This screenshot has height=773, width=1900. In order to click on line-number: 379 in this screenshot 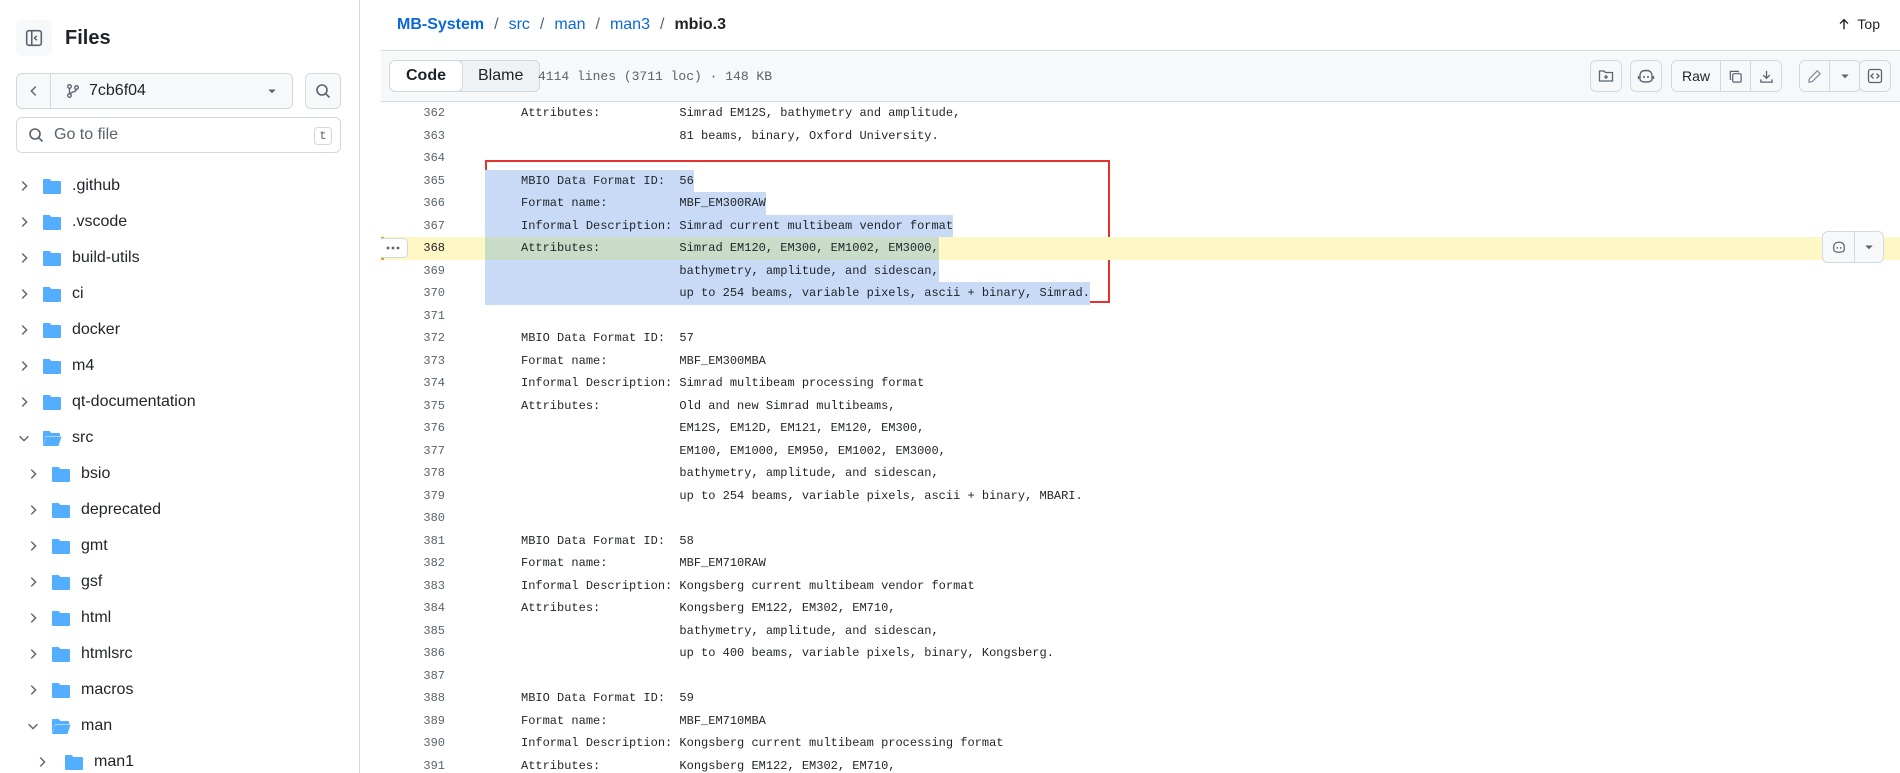, I will do `click(413, 496)`.